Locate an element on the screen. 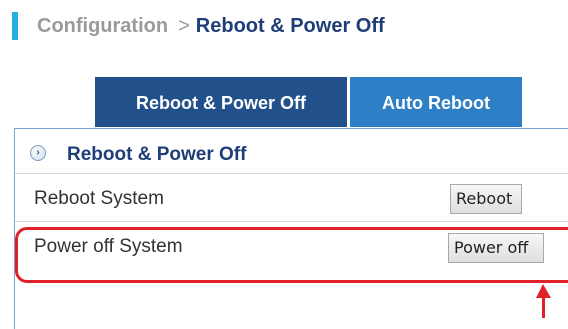 The width and height of the screenshot is (568, 329). breadcrumb-accent-bar is located at coordinates (15, 26).